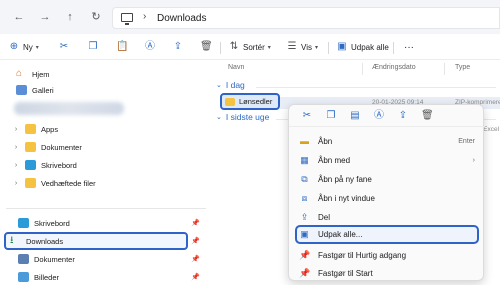 The image size is (500, 285). Describe the element at coordinates (345, 179) in the screenshot. I see `menu-item-label: Åbn på ny fane` at that location.